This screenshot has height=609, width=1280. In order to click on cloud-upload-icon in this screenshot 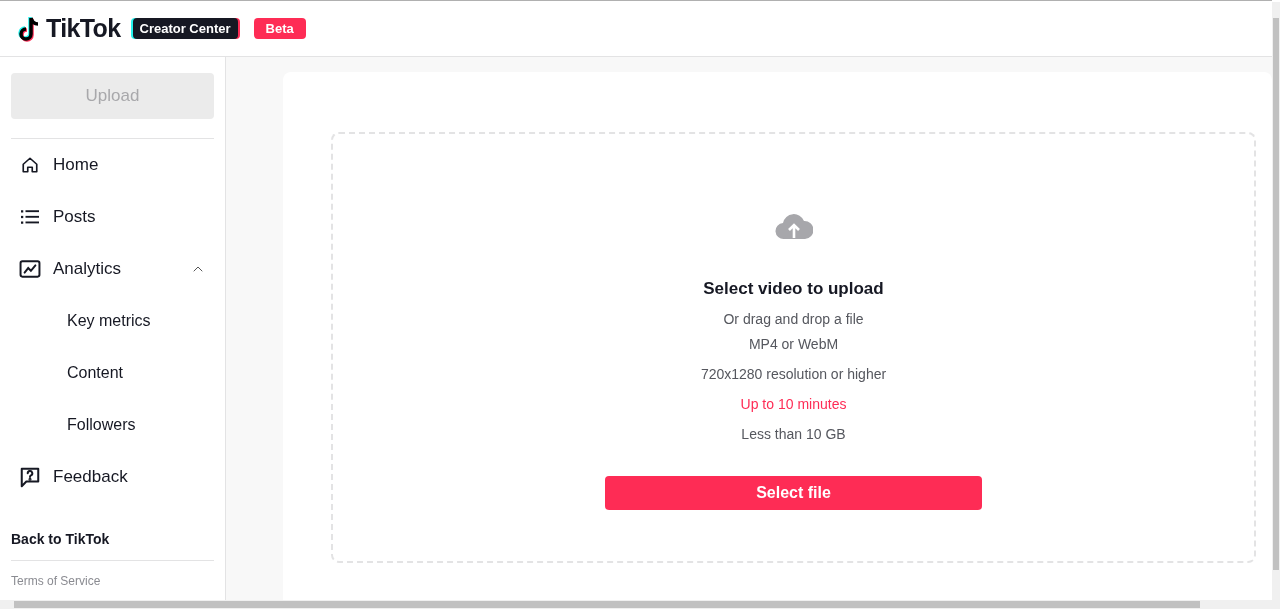, I will do `click(793, 226)`.